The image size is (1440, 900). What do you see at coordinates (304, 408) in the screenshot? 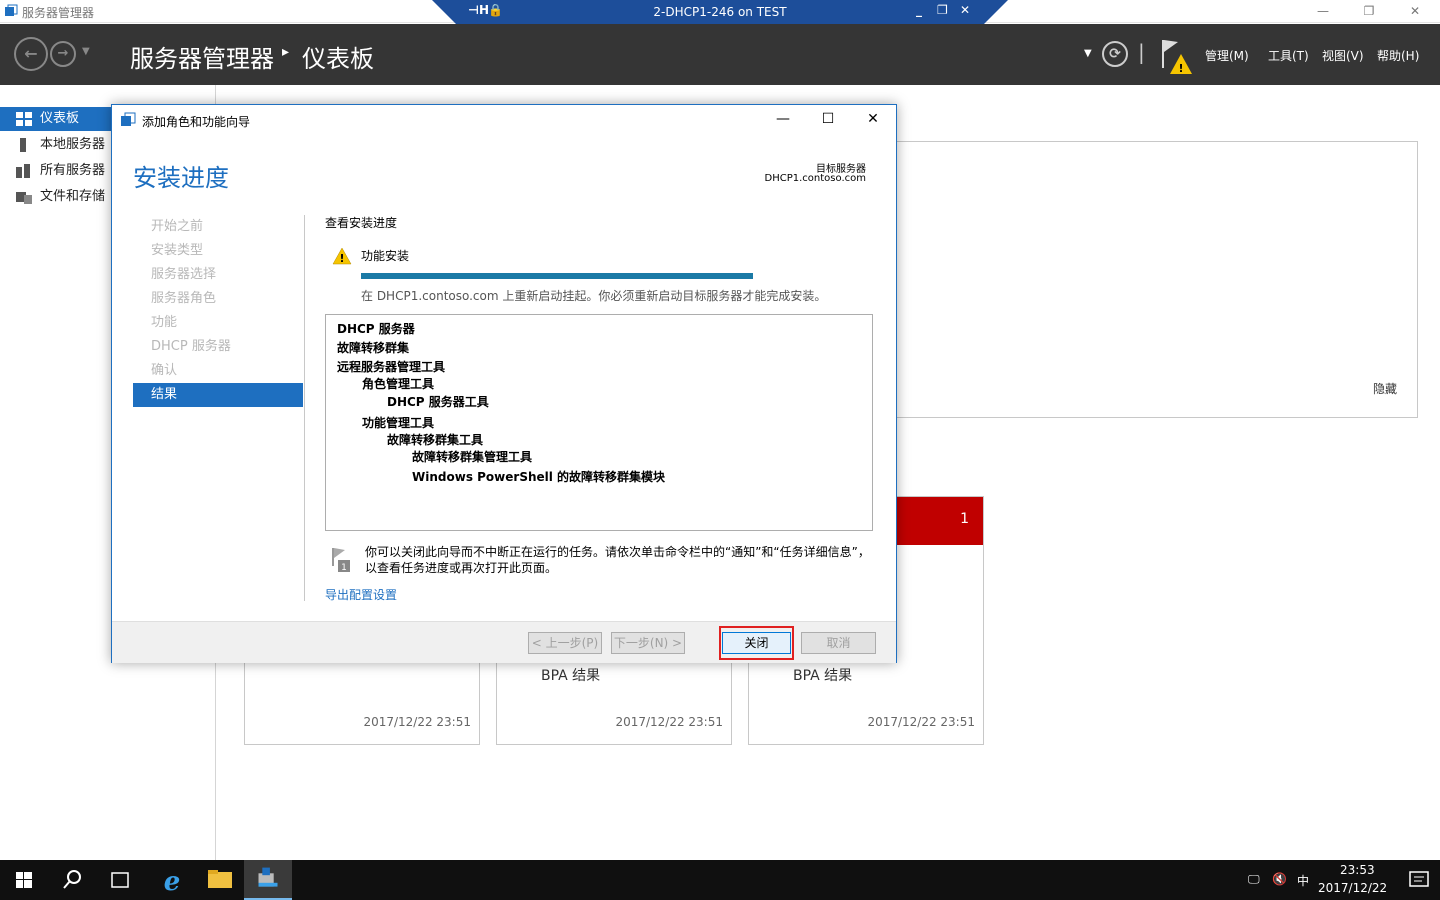
I see `wizard-divider` at bounding box center [304, 408].